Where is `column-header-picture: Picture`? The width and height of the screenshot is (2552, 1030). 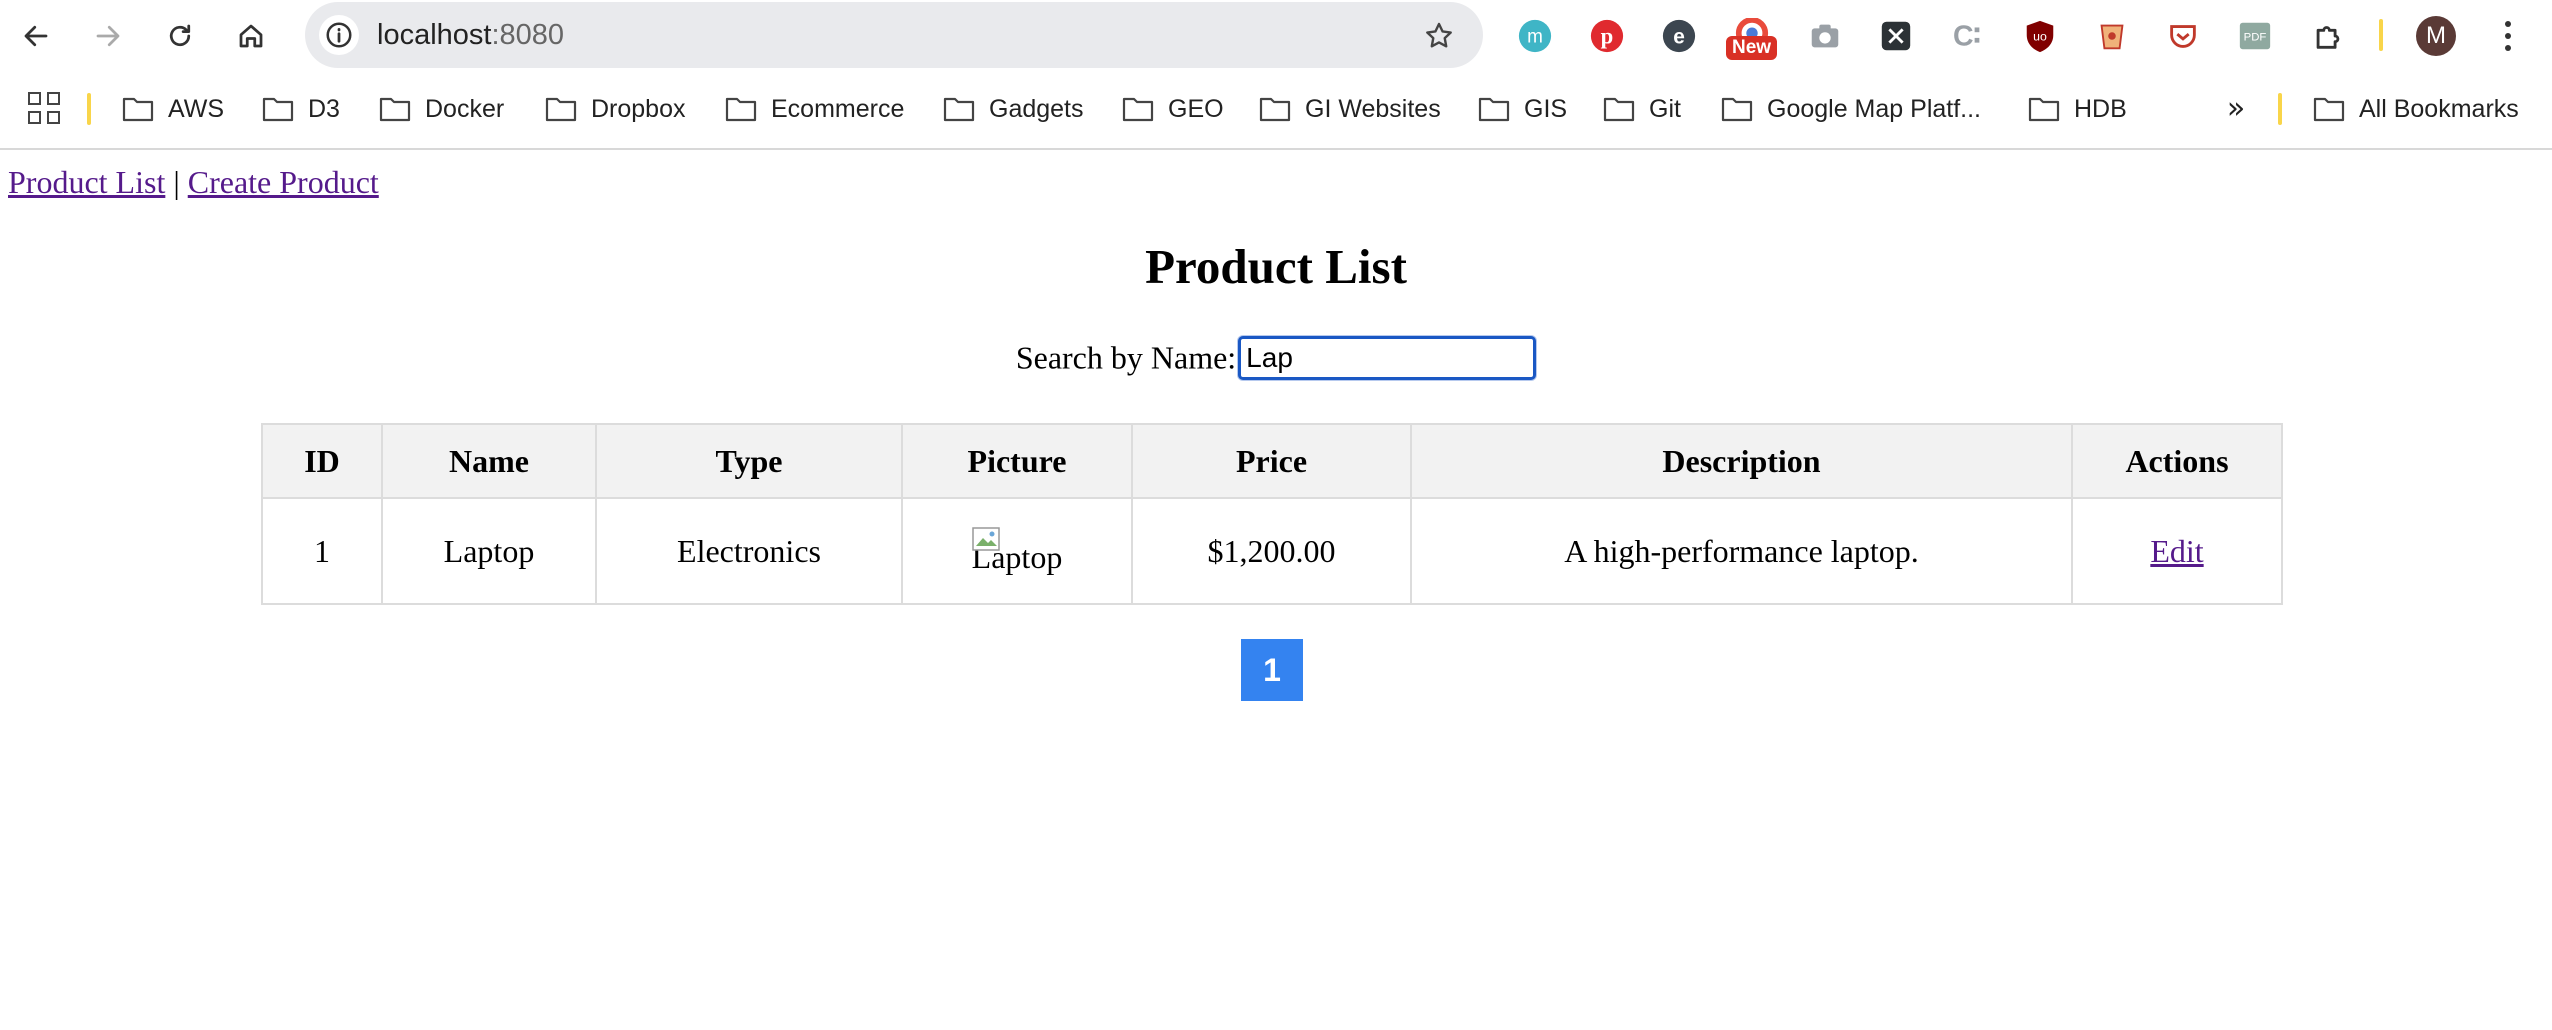
column-header-picture: Picture is located at coordinates (1017, 461).